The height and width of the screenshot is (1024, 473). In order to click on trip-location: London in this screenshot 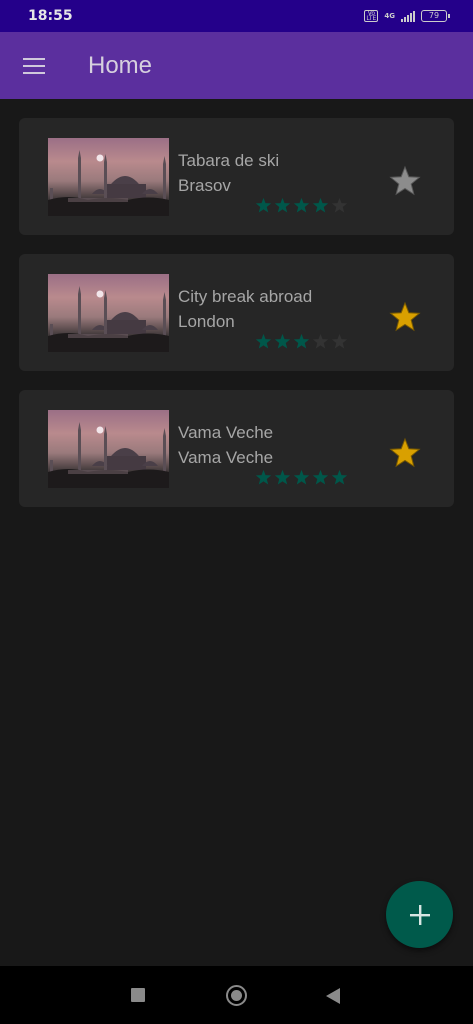, I will do `click(206, 321)`.